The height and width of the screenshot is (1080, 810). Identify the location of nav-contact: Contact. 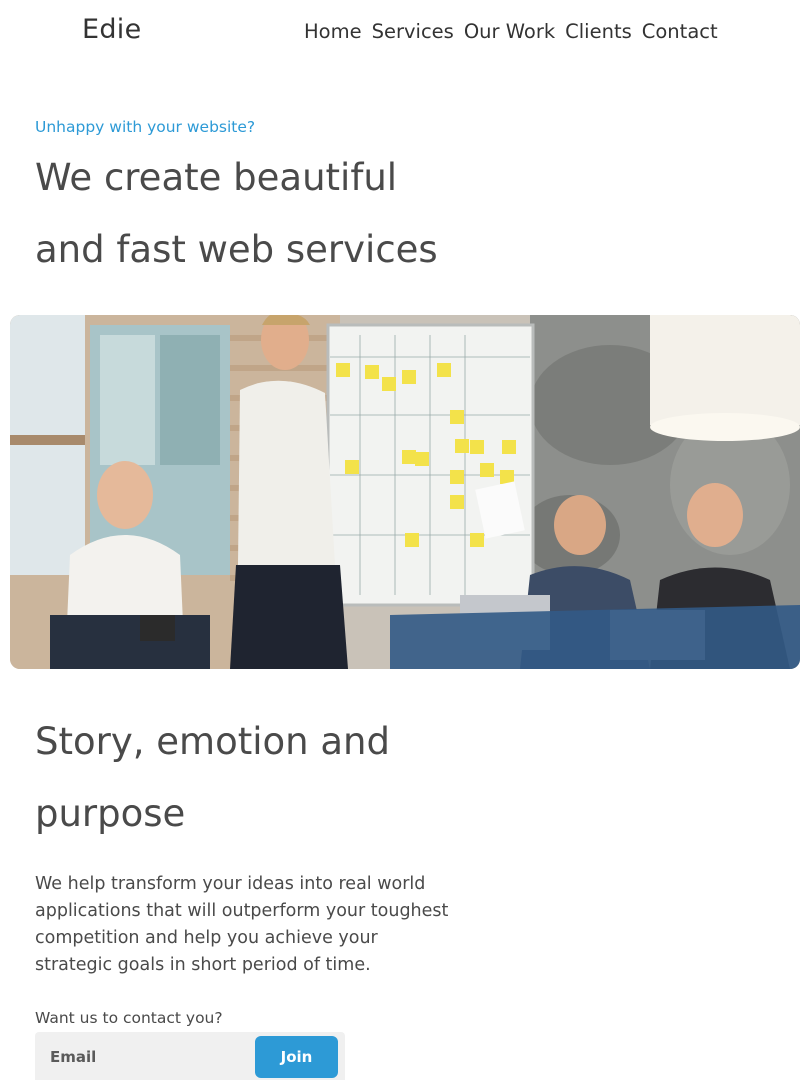
(680, 31).